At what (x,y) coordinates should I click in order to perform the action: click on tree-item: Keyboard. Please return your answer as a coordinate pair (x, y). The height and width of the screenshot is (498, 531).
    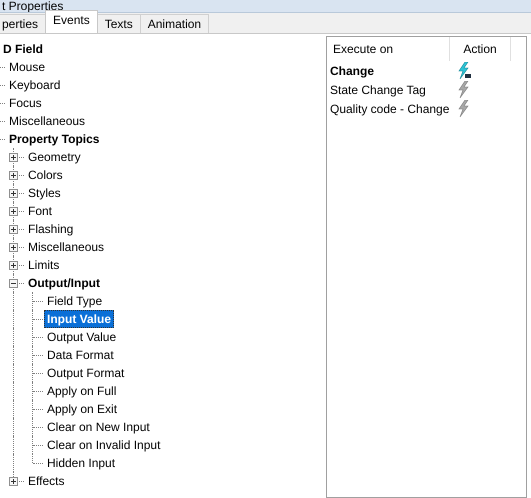
    Looking at the image, I should click on (35, 85).